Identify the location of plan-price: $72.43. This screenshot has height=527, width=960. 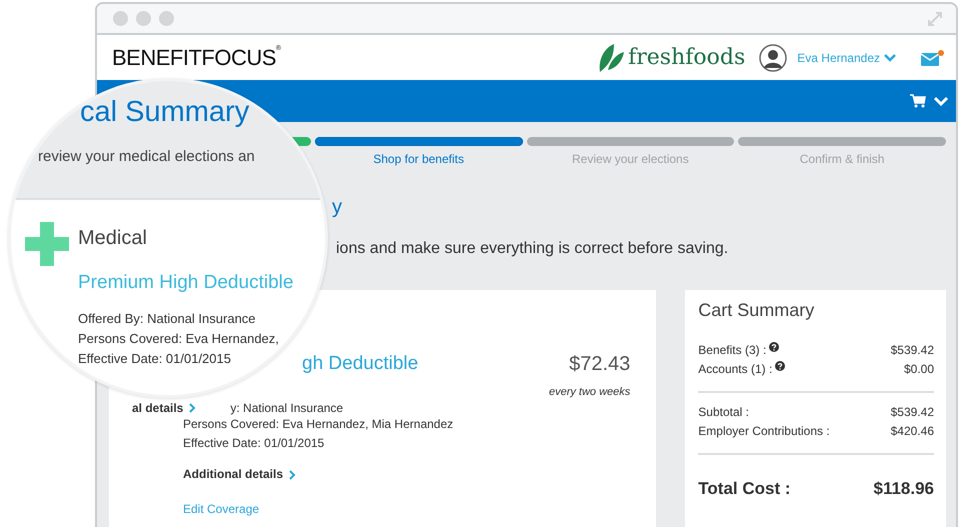
(599, 364).